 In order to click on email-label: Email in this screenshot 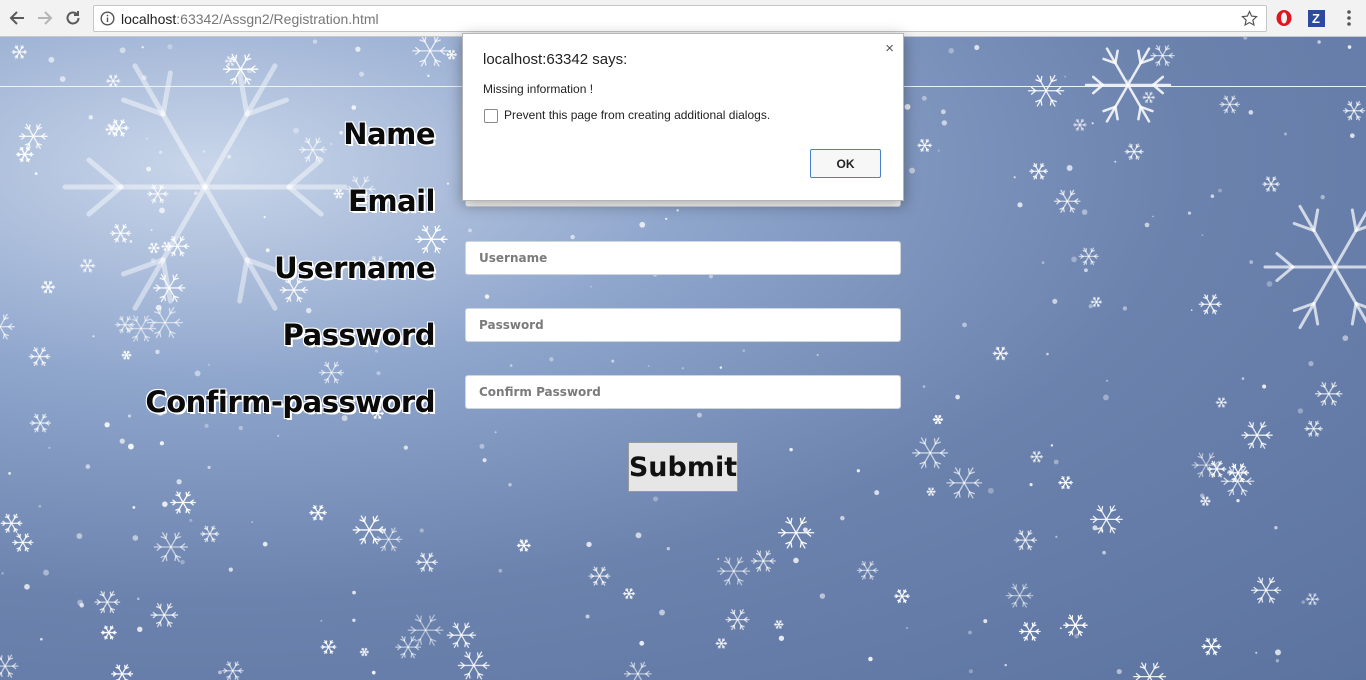, I will do `click(391, 201)`.